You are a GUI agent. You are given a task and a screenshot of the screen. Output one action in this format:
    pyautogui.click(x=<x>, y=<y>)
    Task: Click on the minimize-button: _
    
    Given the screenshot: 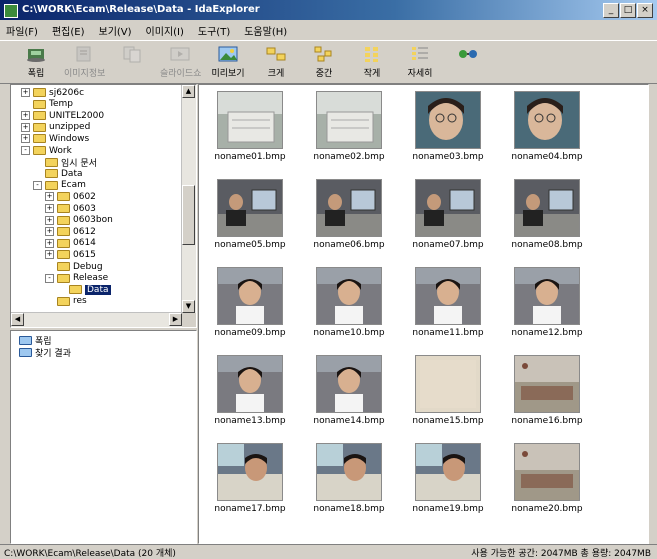 What is the action you would take?
    pyautogui.click(x=611, y=10)
    